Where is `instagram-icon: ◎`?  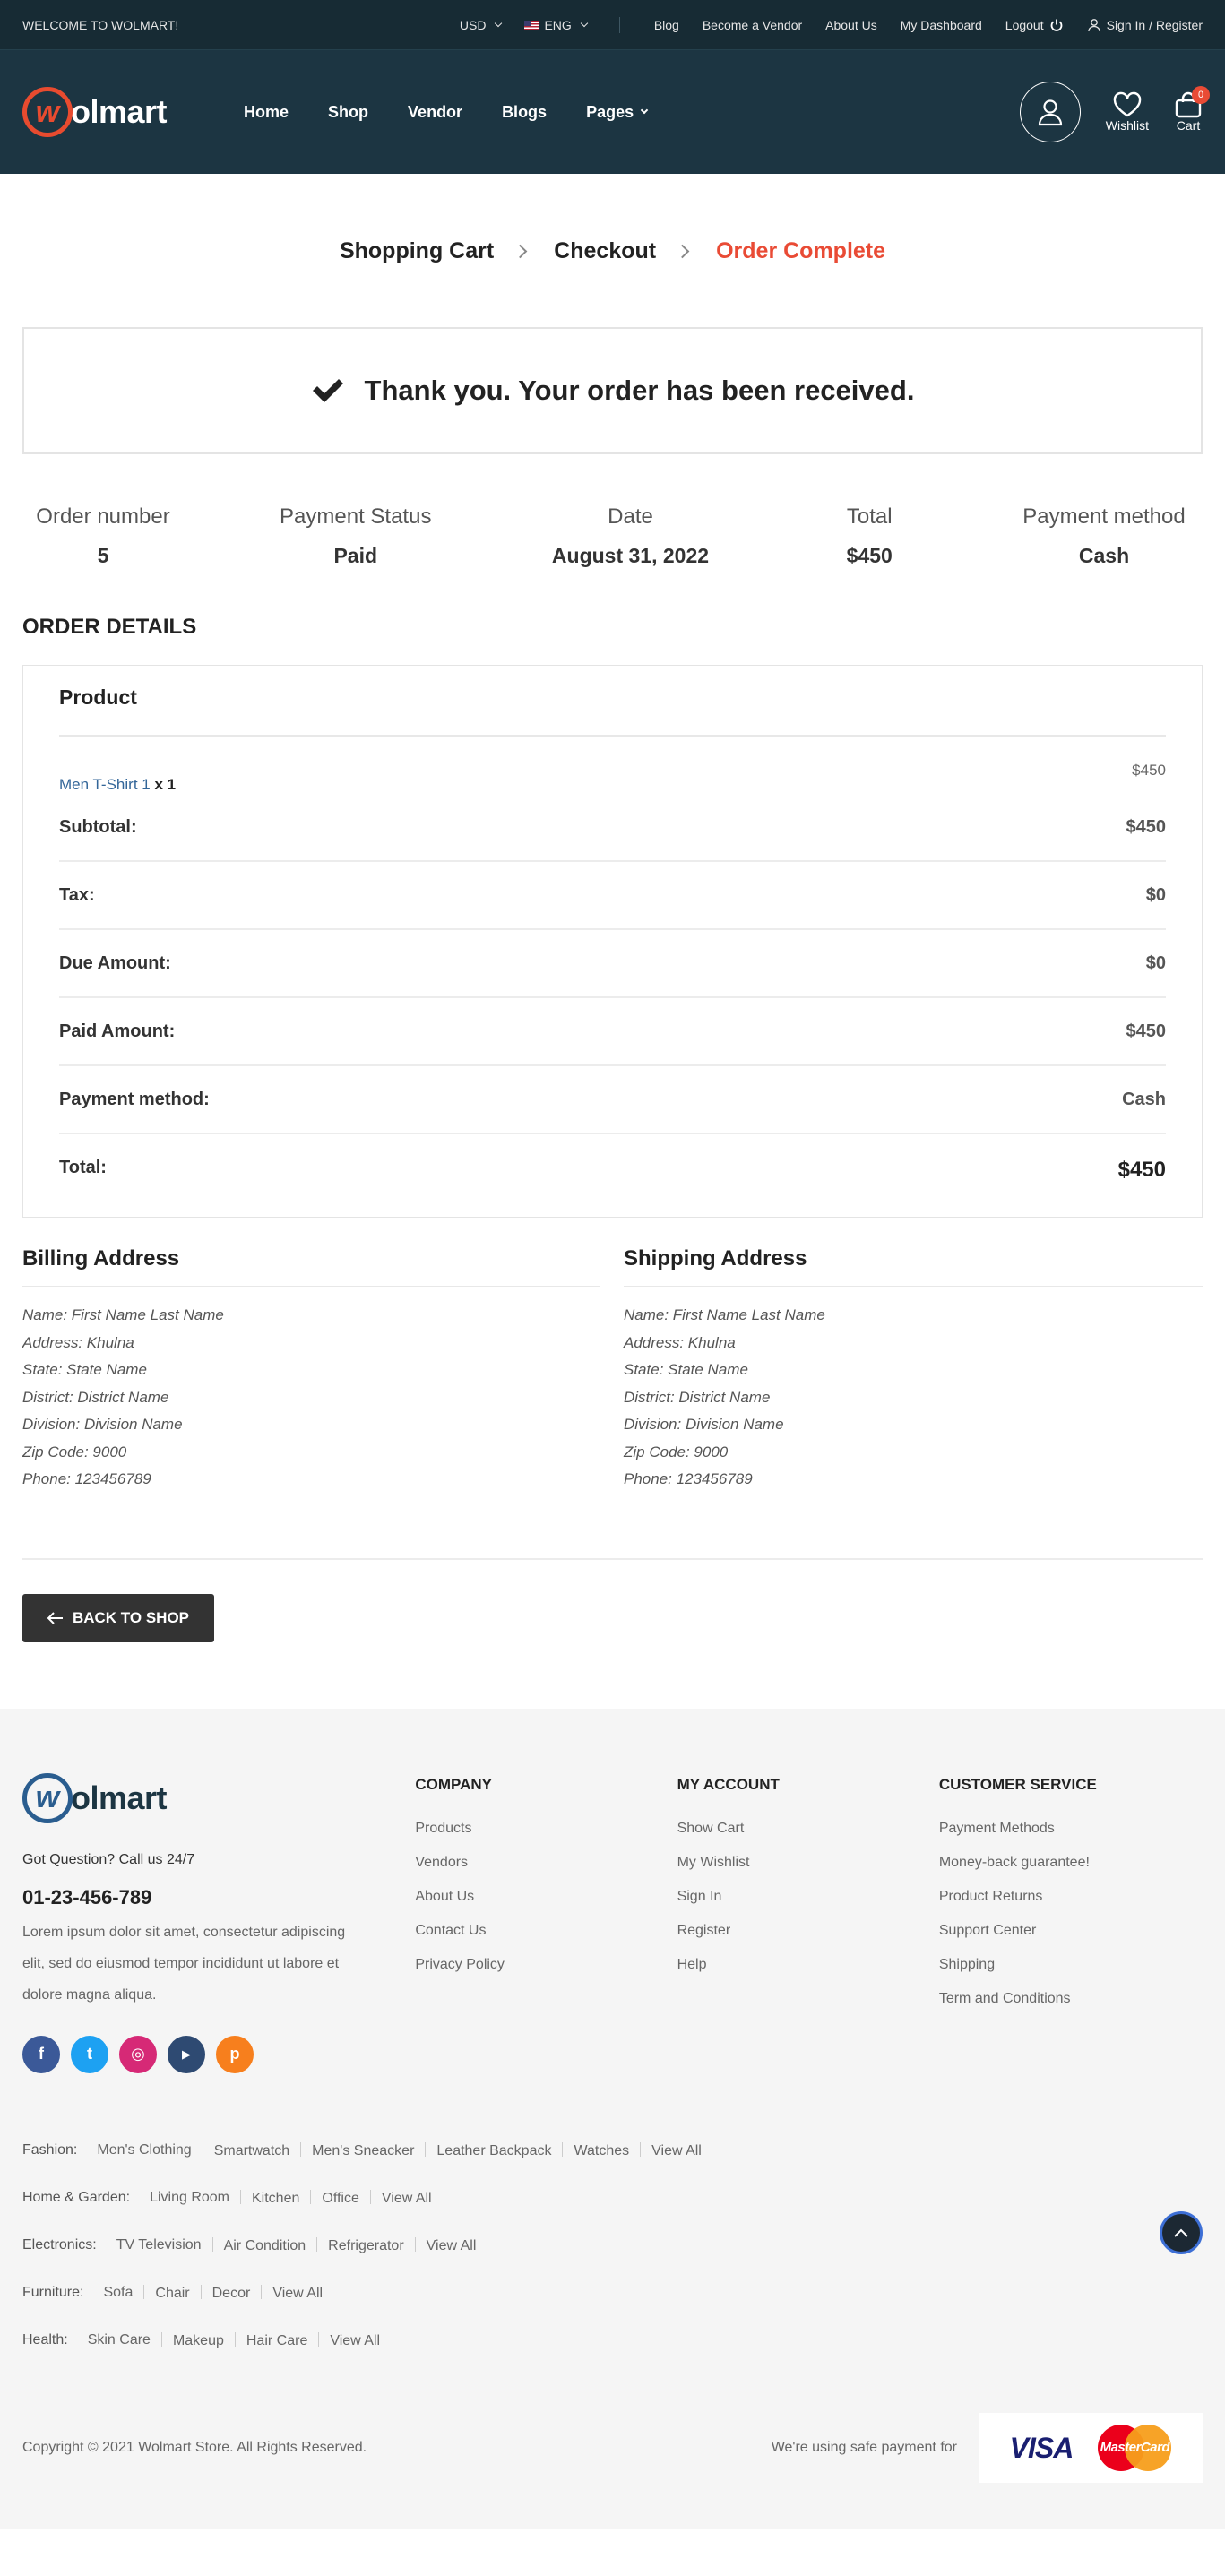
instagram-icon: ◎ is located at coordinates (138, 2054).